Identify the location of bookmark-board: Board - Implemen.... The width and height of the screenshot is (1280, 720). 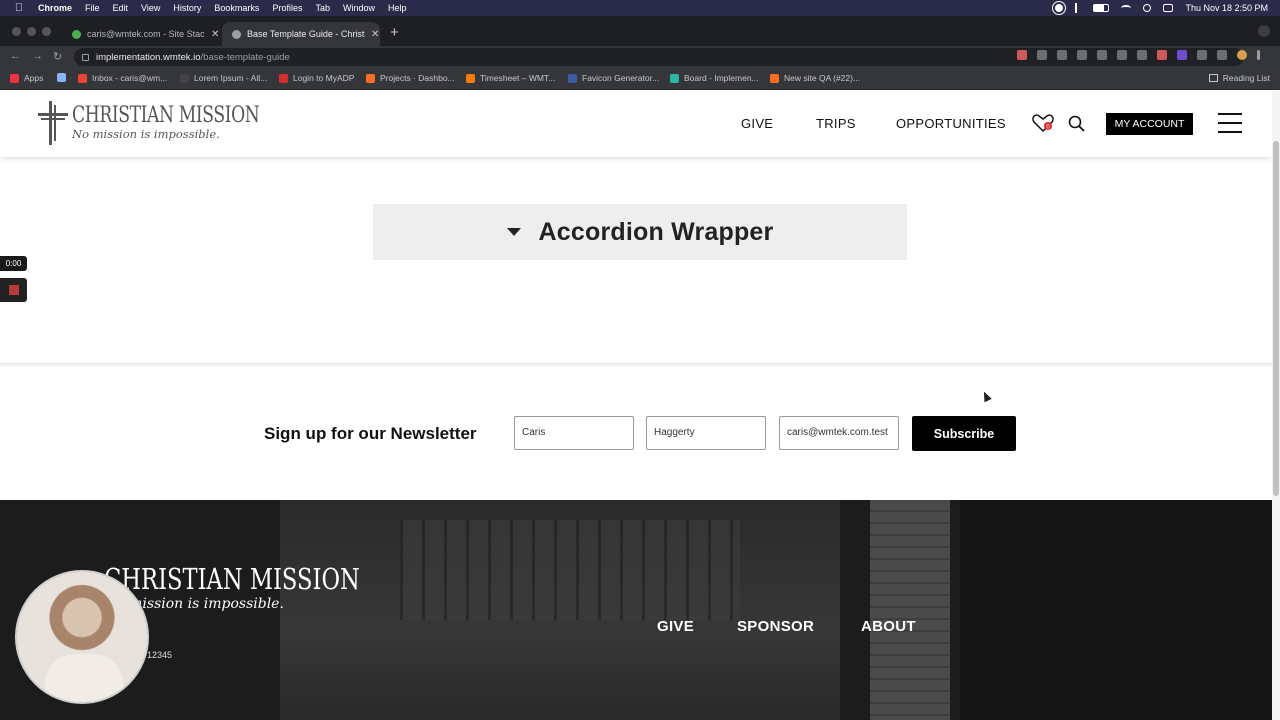
(714, 78).